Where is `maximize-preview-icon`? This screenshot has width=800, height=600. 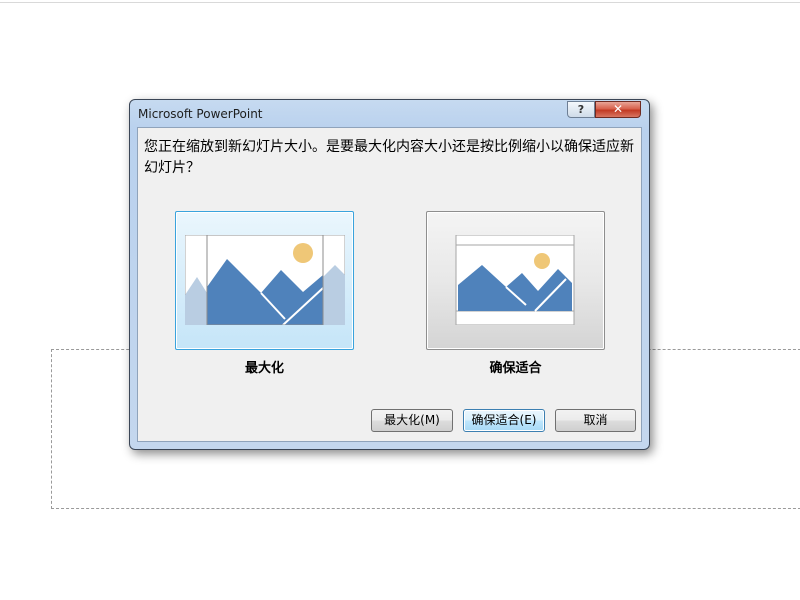 maximize-preview-icon is located at coordinates (265, 280).